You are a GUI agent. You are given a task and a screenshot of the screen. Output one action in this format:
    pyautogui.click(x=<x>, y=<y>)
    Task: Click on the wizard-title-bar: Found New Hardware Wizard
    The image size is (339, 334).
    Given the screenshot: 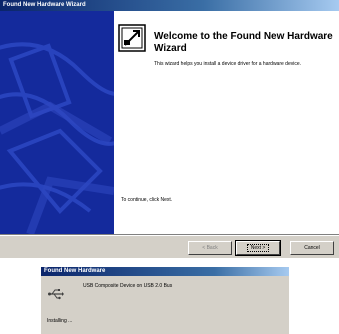 What is the action you would take?
    pyautogui.click(x=169, y=5)
    